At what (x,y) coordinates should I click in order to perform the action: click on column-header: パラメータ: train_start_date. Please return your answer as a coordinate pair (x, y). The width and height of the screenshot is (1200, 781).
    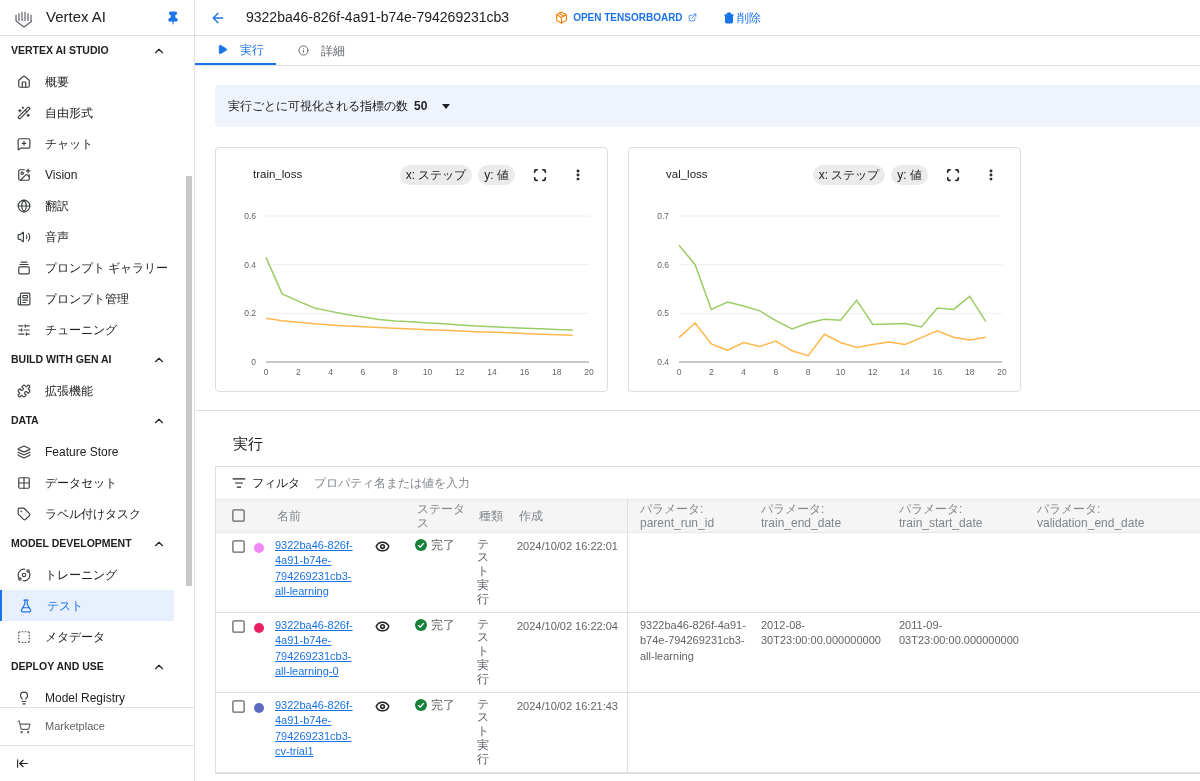
    Looking at the image, I should click on (967, 515).